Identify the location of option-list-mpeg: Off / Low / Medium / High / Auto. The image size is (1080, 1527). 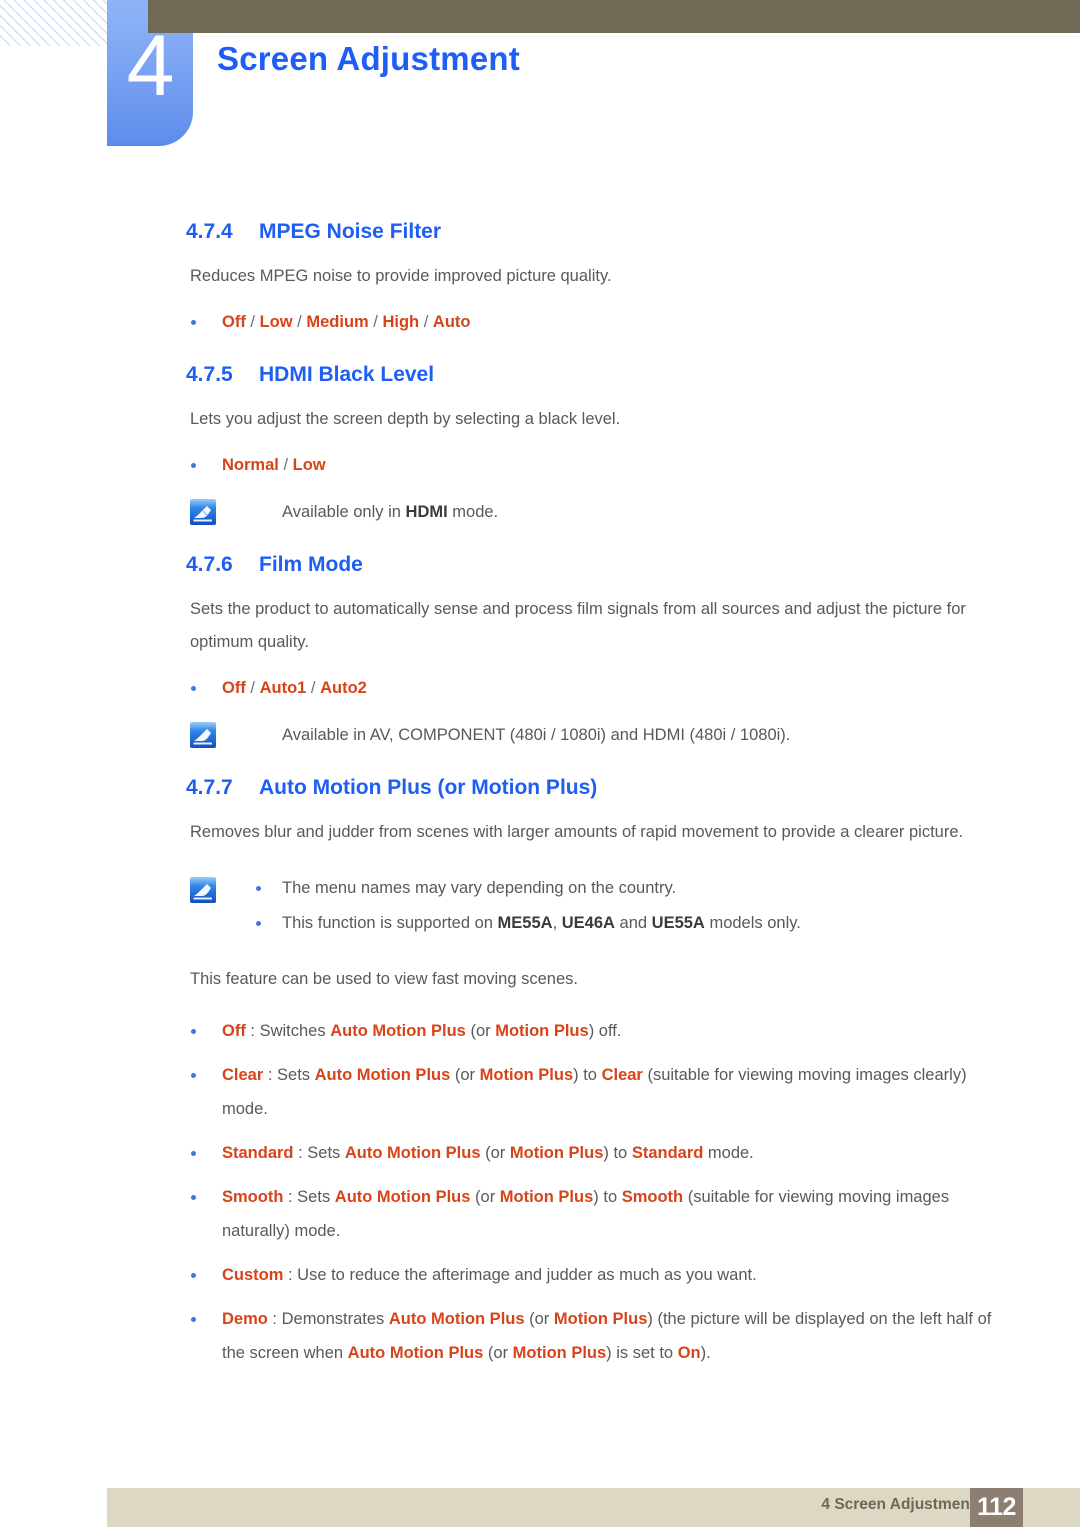
(540, 322).